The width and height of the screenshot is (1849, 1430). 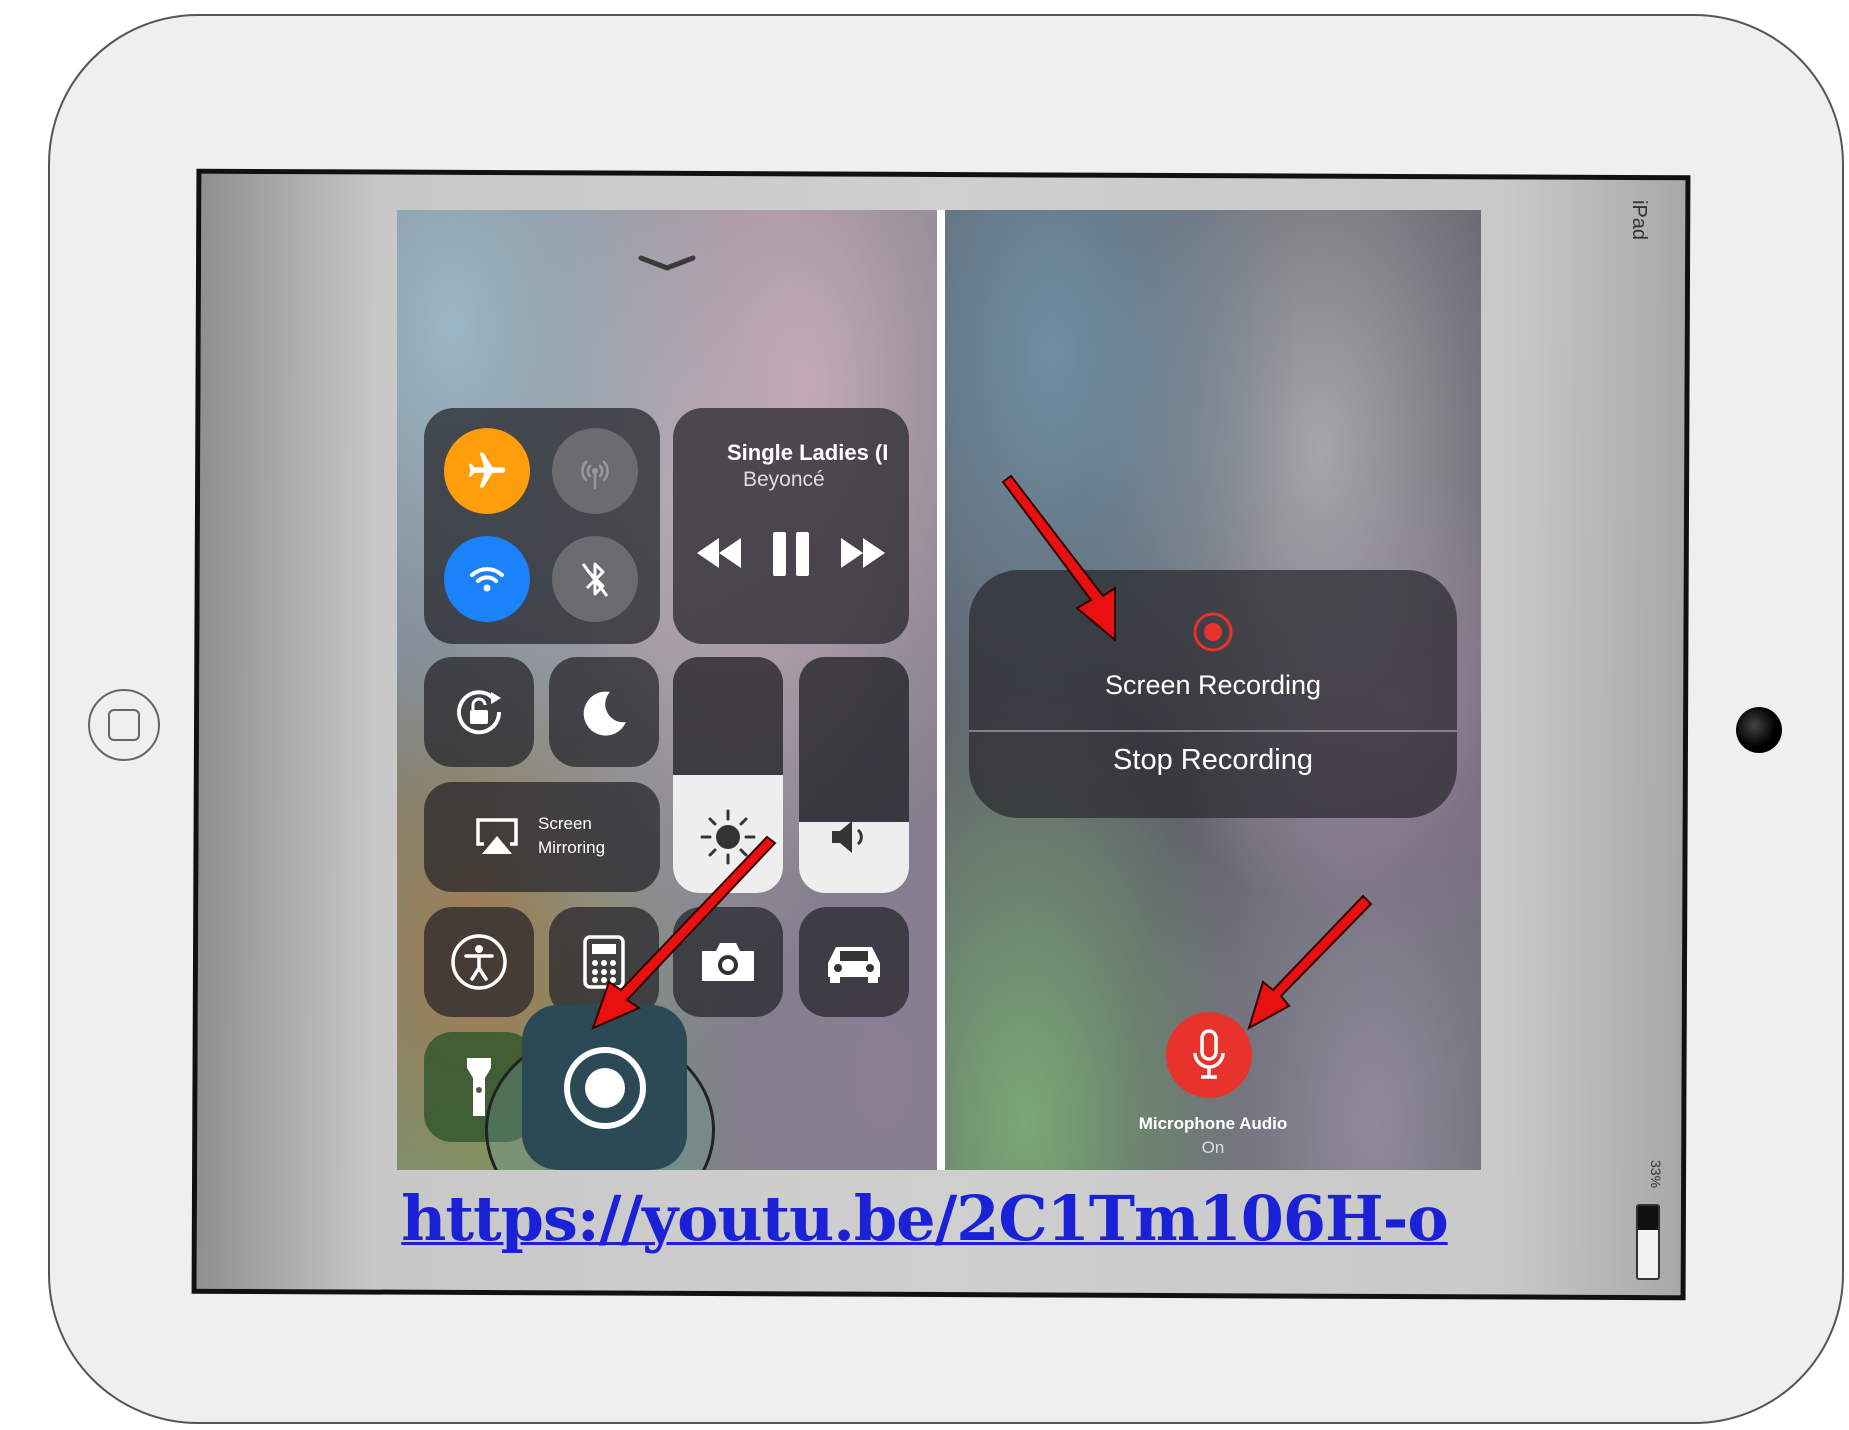 I want to click on annotation-arrow-record, so click(x=684, y=932).